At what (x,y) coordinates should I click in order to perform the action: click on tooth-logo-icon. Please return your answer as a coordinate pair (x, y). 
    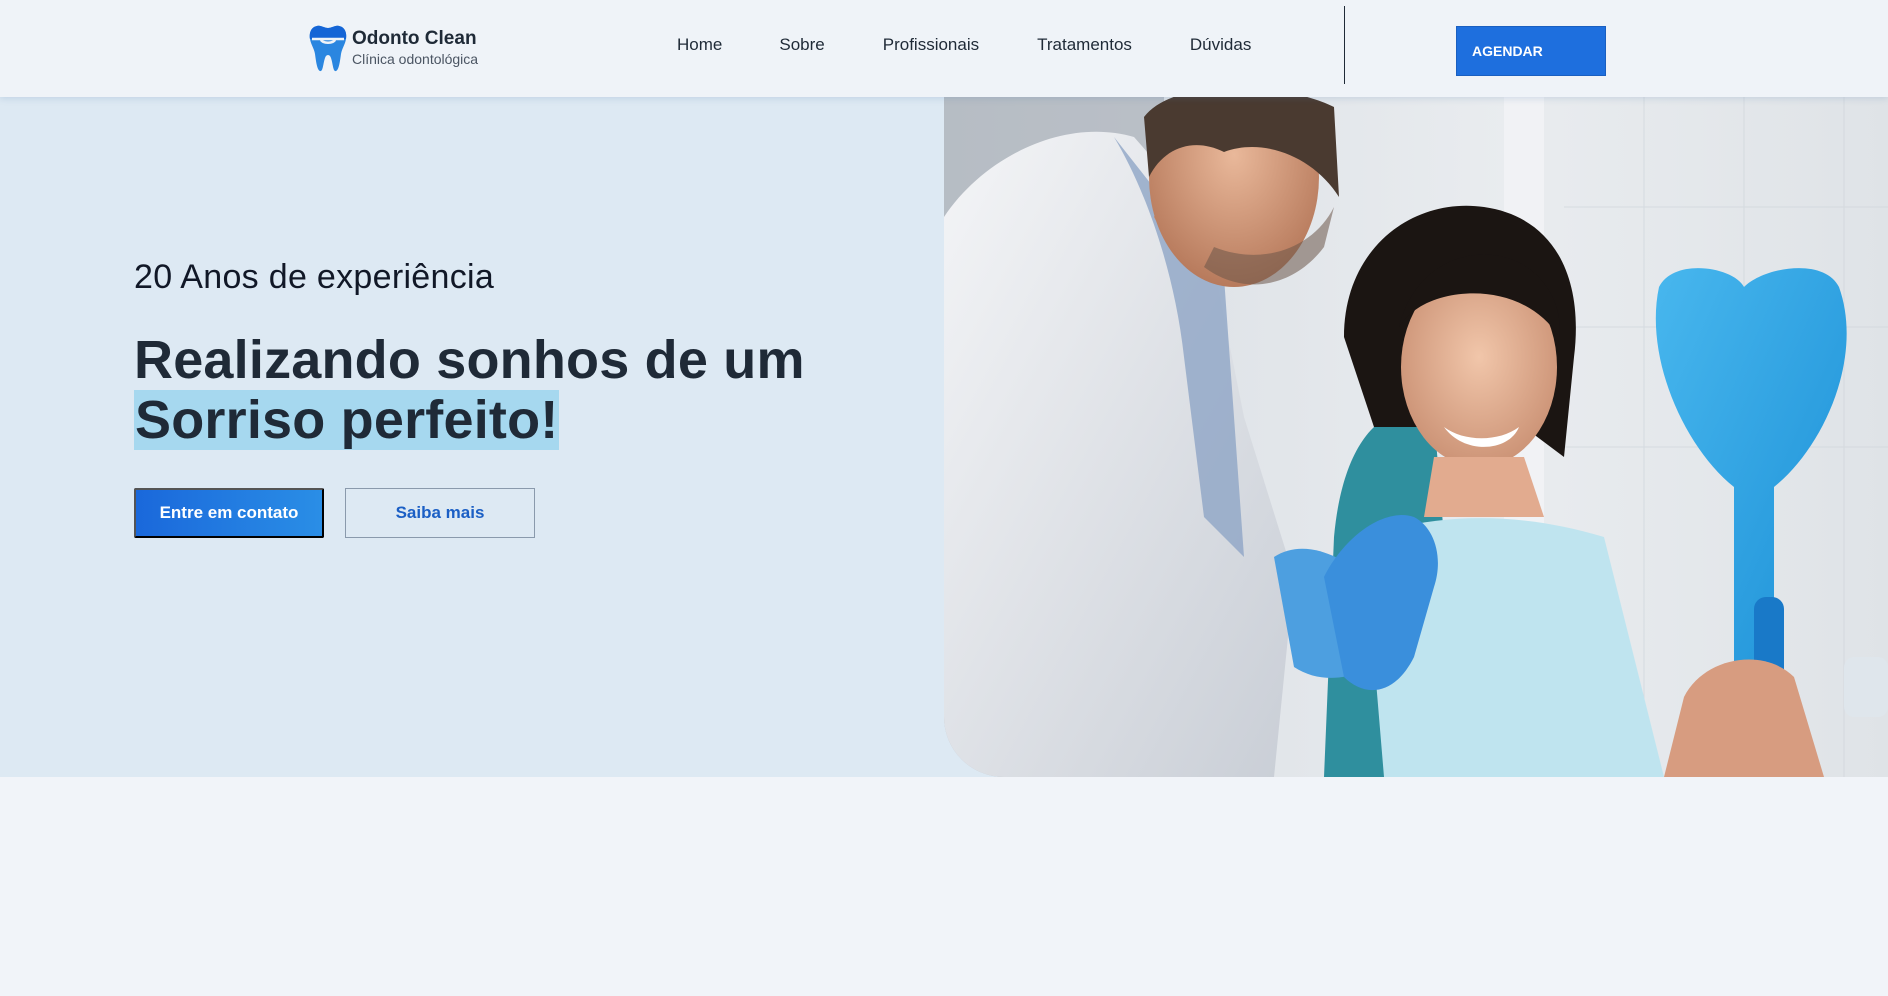
    Looking at the image, I should click on (328, 48).